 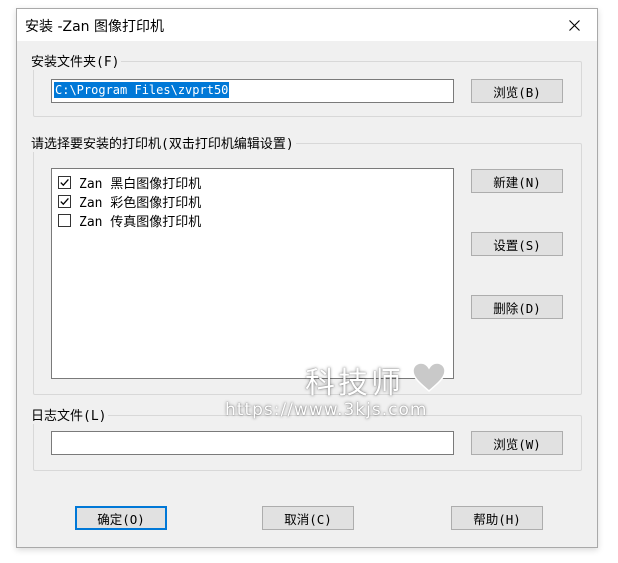 What do you see at coordinates (142, 90) in the screenshot?
I see `install-path-value: C:\Program Files\zvprt50` at bounding box center [142, 90].